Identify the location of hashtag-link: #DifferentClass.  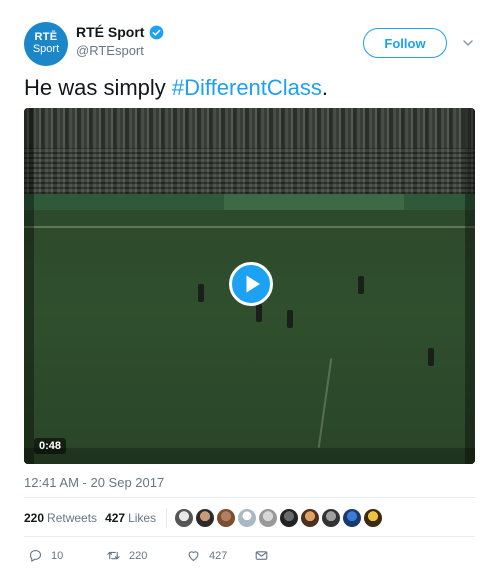
(247, 87).